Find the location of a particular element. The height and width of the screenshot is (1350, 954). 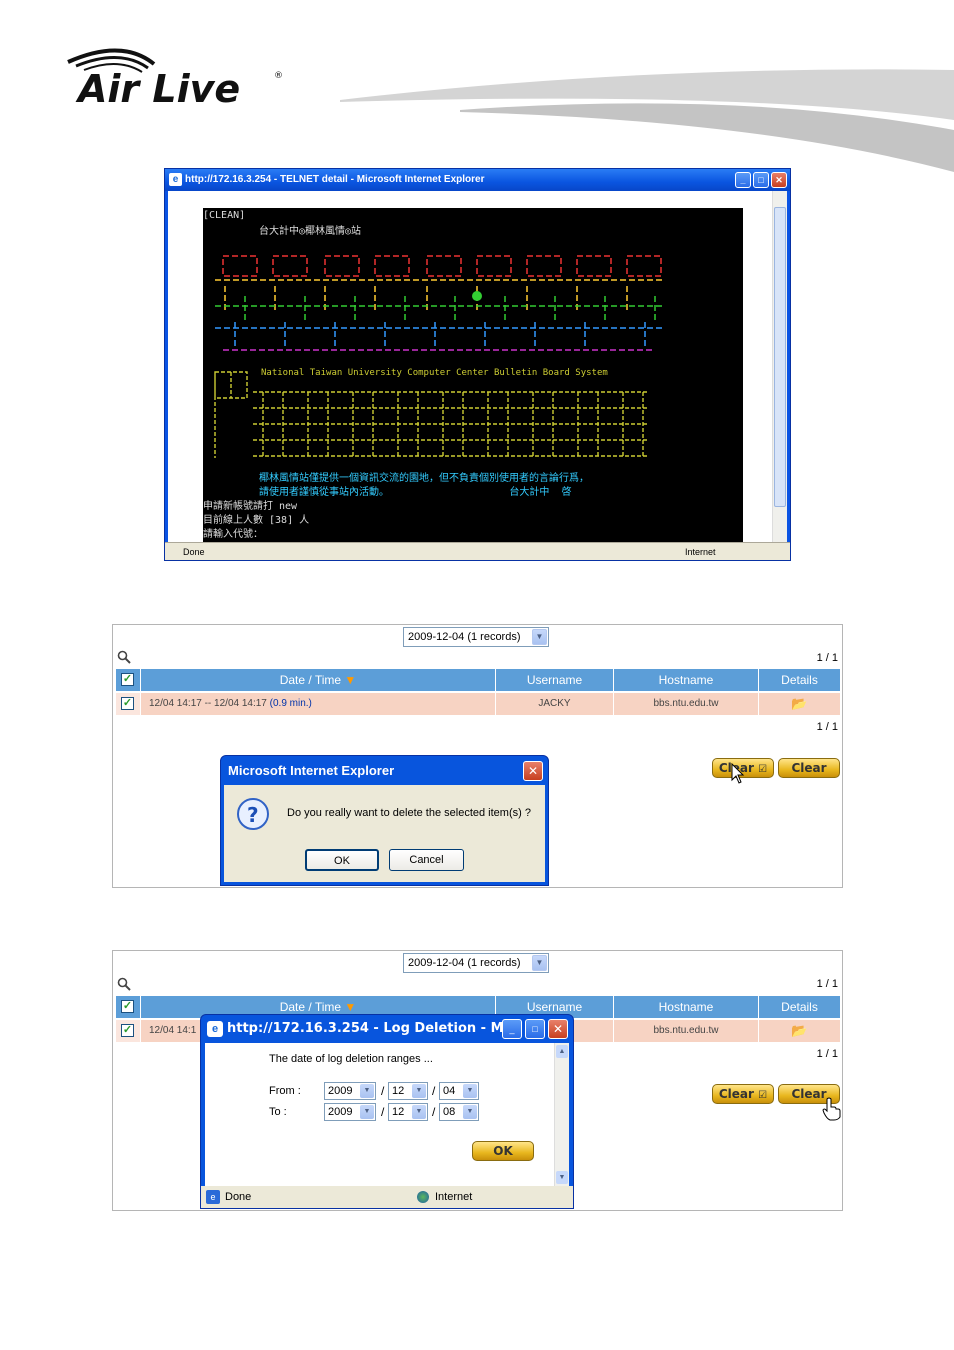

telnet-prompt-1: 申請新帳號請打 new is located at coordinates (250, 506).